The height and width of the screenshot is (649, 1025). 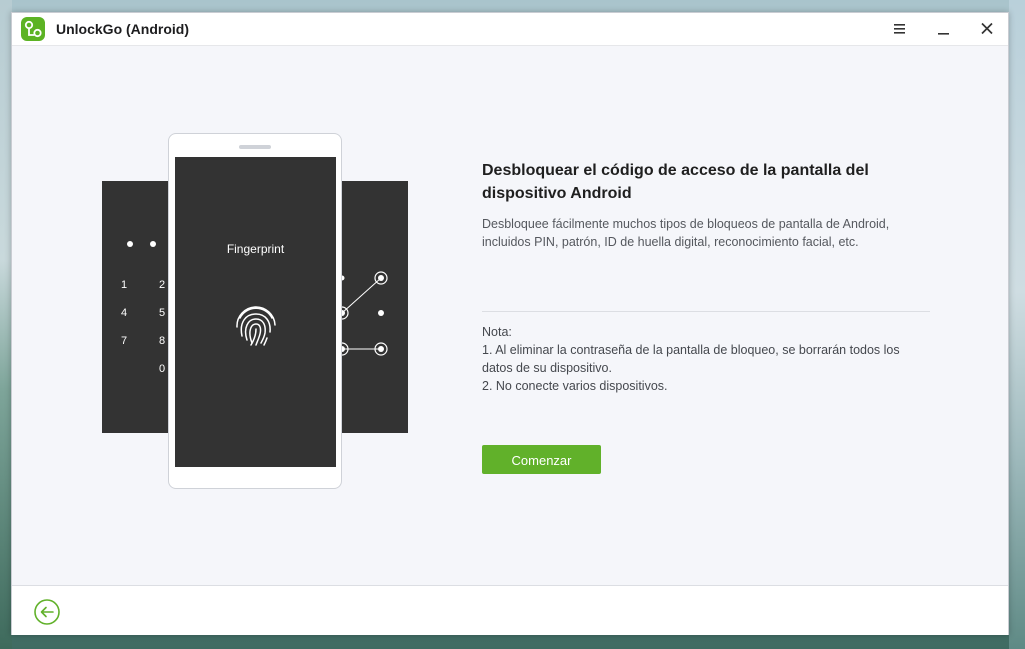 What do you see at coordinates (1017, 324) in the screenshot?
I see `desktop-background-right` at bounding box center [1017, 324].